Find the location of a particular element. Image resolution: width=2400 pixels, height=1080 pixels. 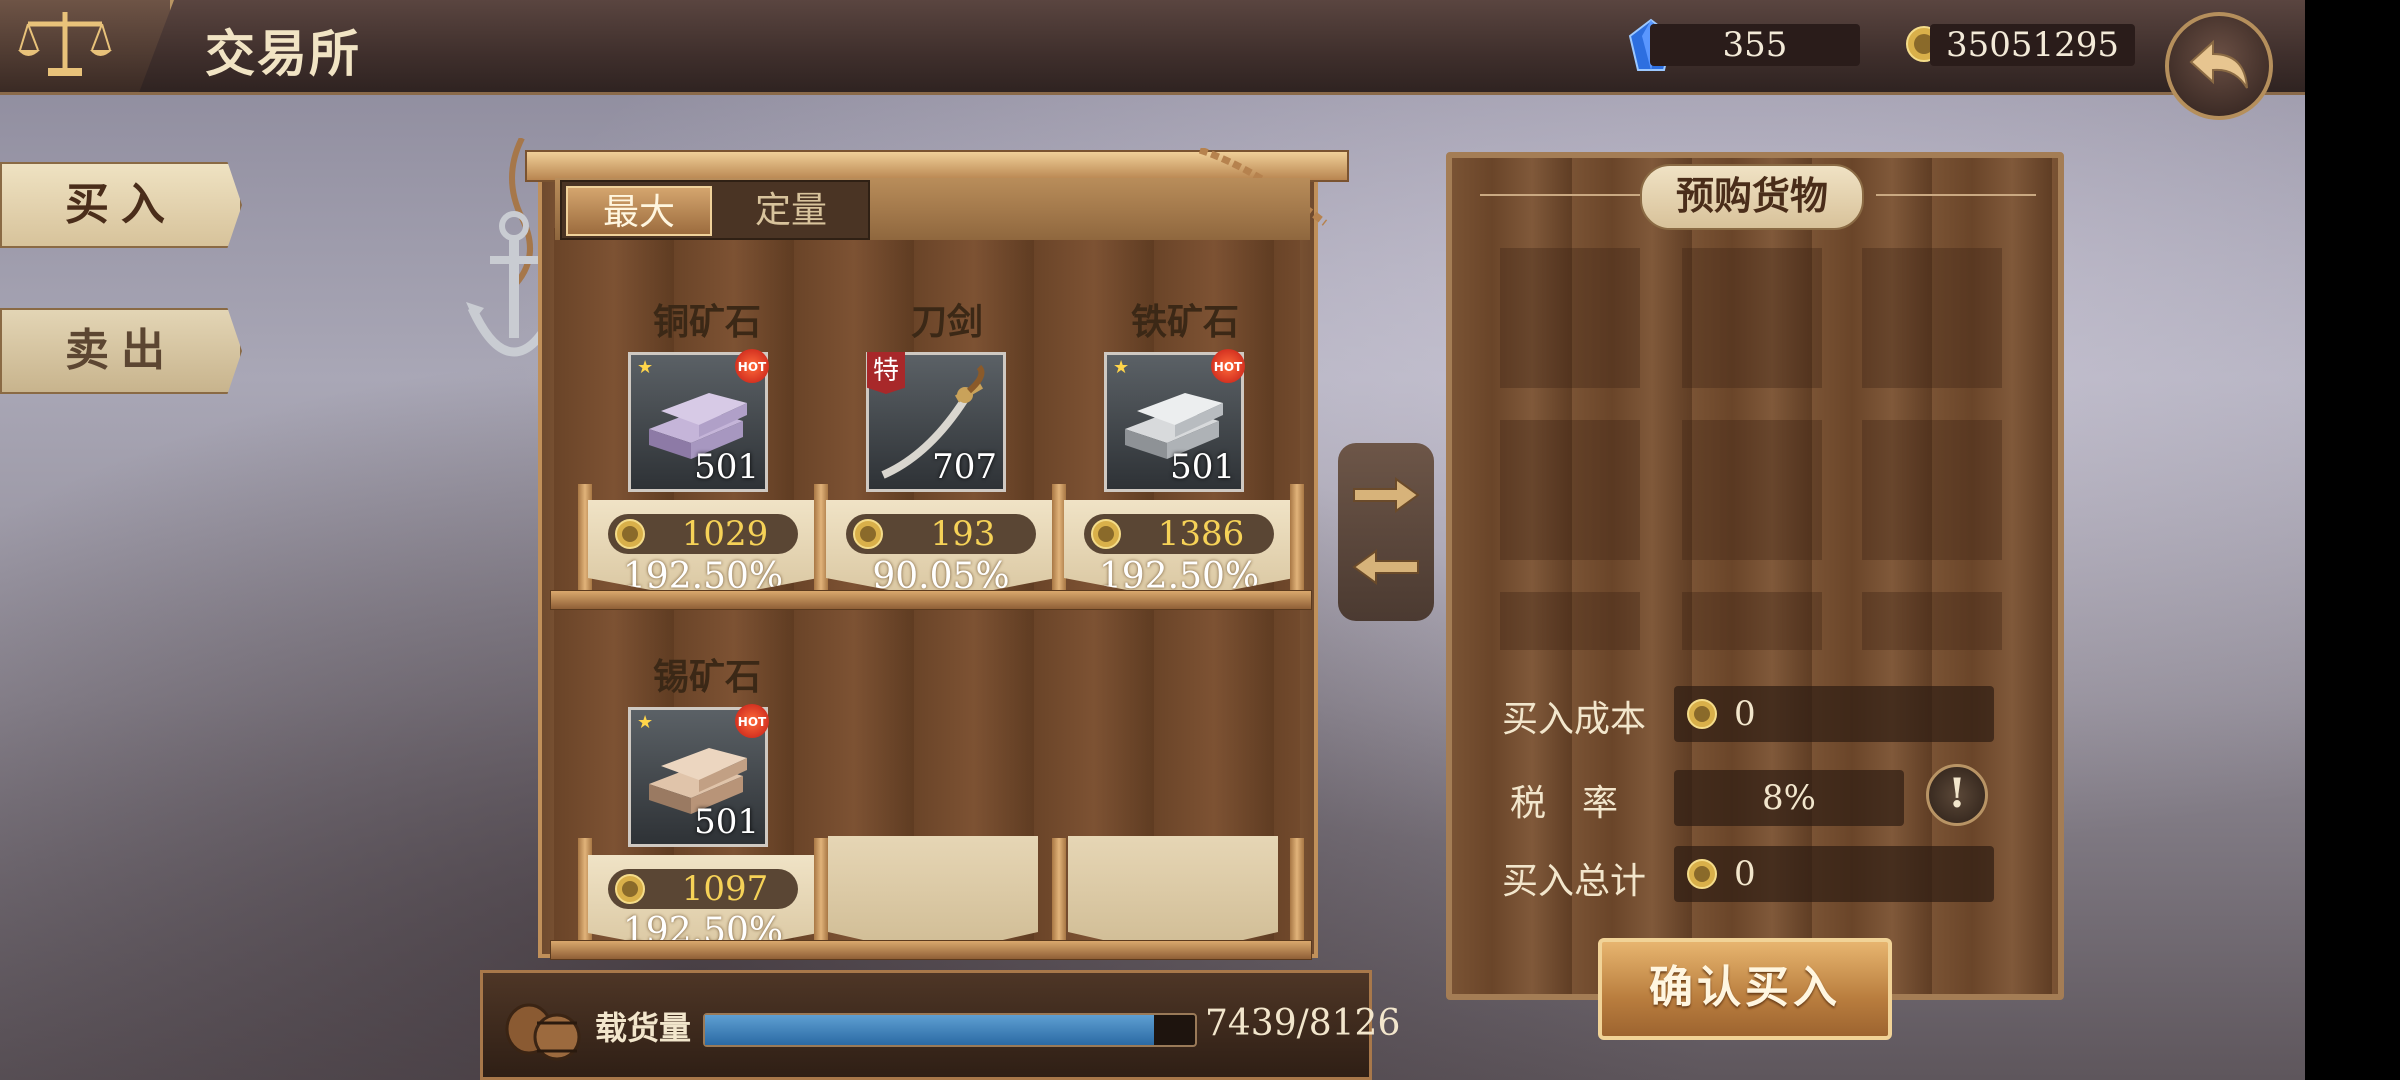

tax-rate-field: 8% is located at coordinates (1789, 798).